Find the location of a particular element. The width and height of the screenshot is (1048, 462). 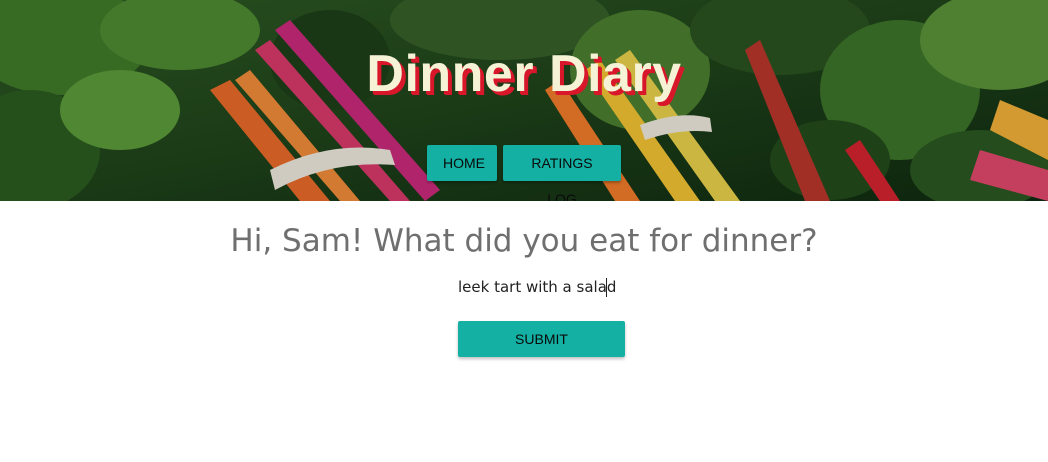

site-title: Dinner Diary is located at coordinates (524, 74).